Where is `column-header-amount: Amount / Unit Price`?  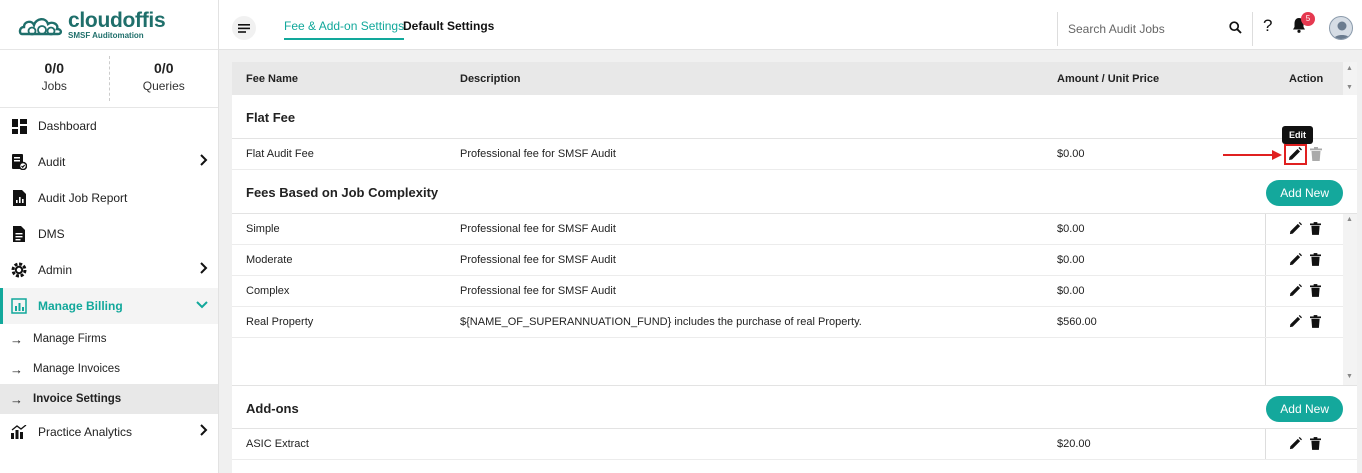 column-header-amount: Amount / Unit Price is located at coordinates (1108, 79).